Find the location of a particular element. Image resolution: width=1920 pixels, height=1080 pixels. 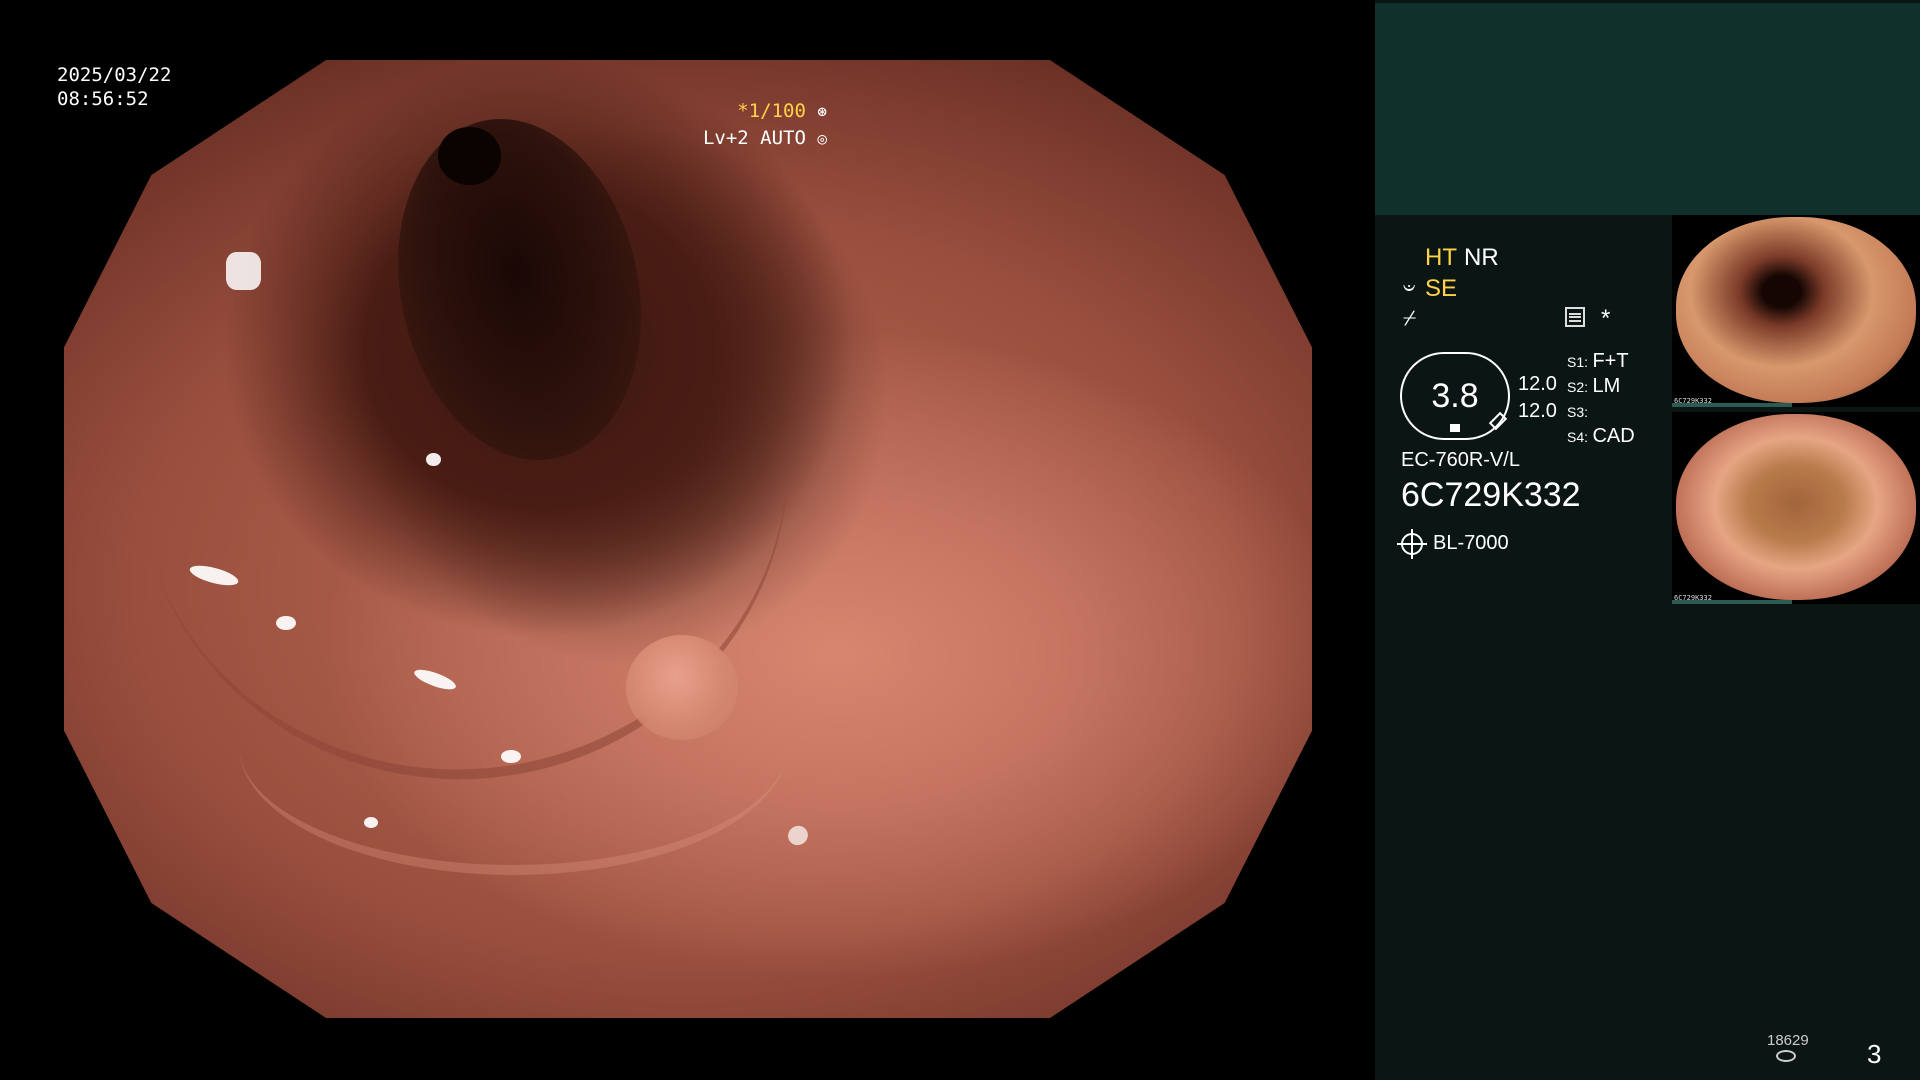

panel-header-band is located at coordinates (1647, 109).